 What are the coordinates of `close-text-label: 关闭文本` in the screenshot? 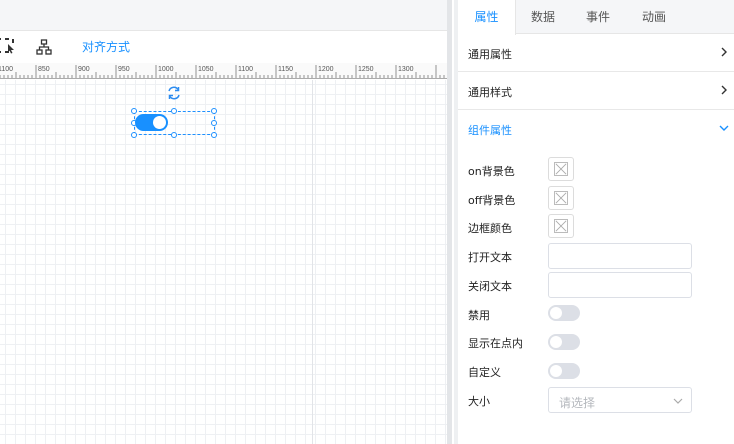 It's located at (490, 286).